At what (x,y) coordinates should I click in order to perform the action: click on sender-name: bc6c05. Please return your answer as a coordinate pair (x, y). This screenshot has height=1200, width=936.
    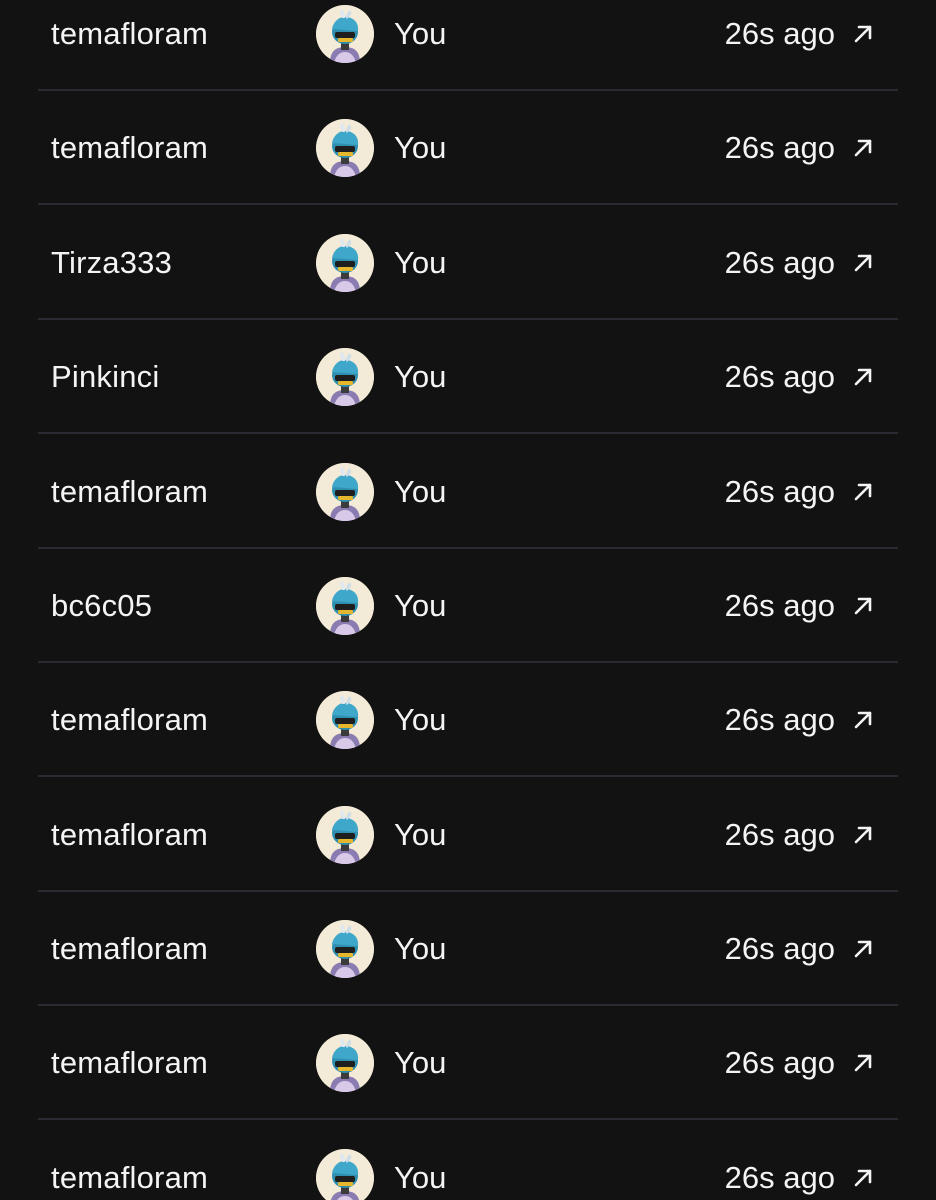
    Looking at the image, I should click on (101, 606).